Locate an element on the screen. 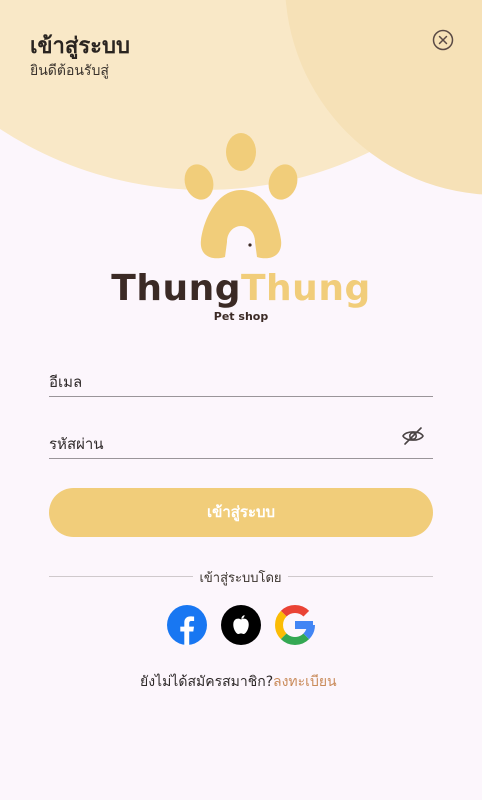 Image resolution: width=482 pixels, height=800 pixels. signup-question: ยังไม่ได้สมัครสมาชิก? is located at coordinates (207, 682).